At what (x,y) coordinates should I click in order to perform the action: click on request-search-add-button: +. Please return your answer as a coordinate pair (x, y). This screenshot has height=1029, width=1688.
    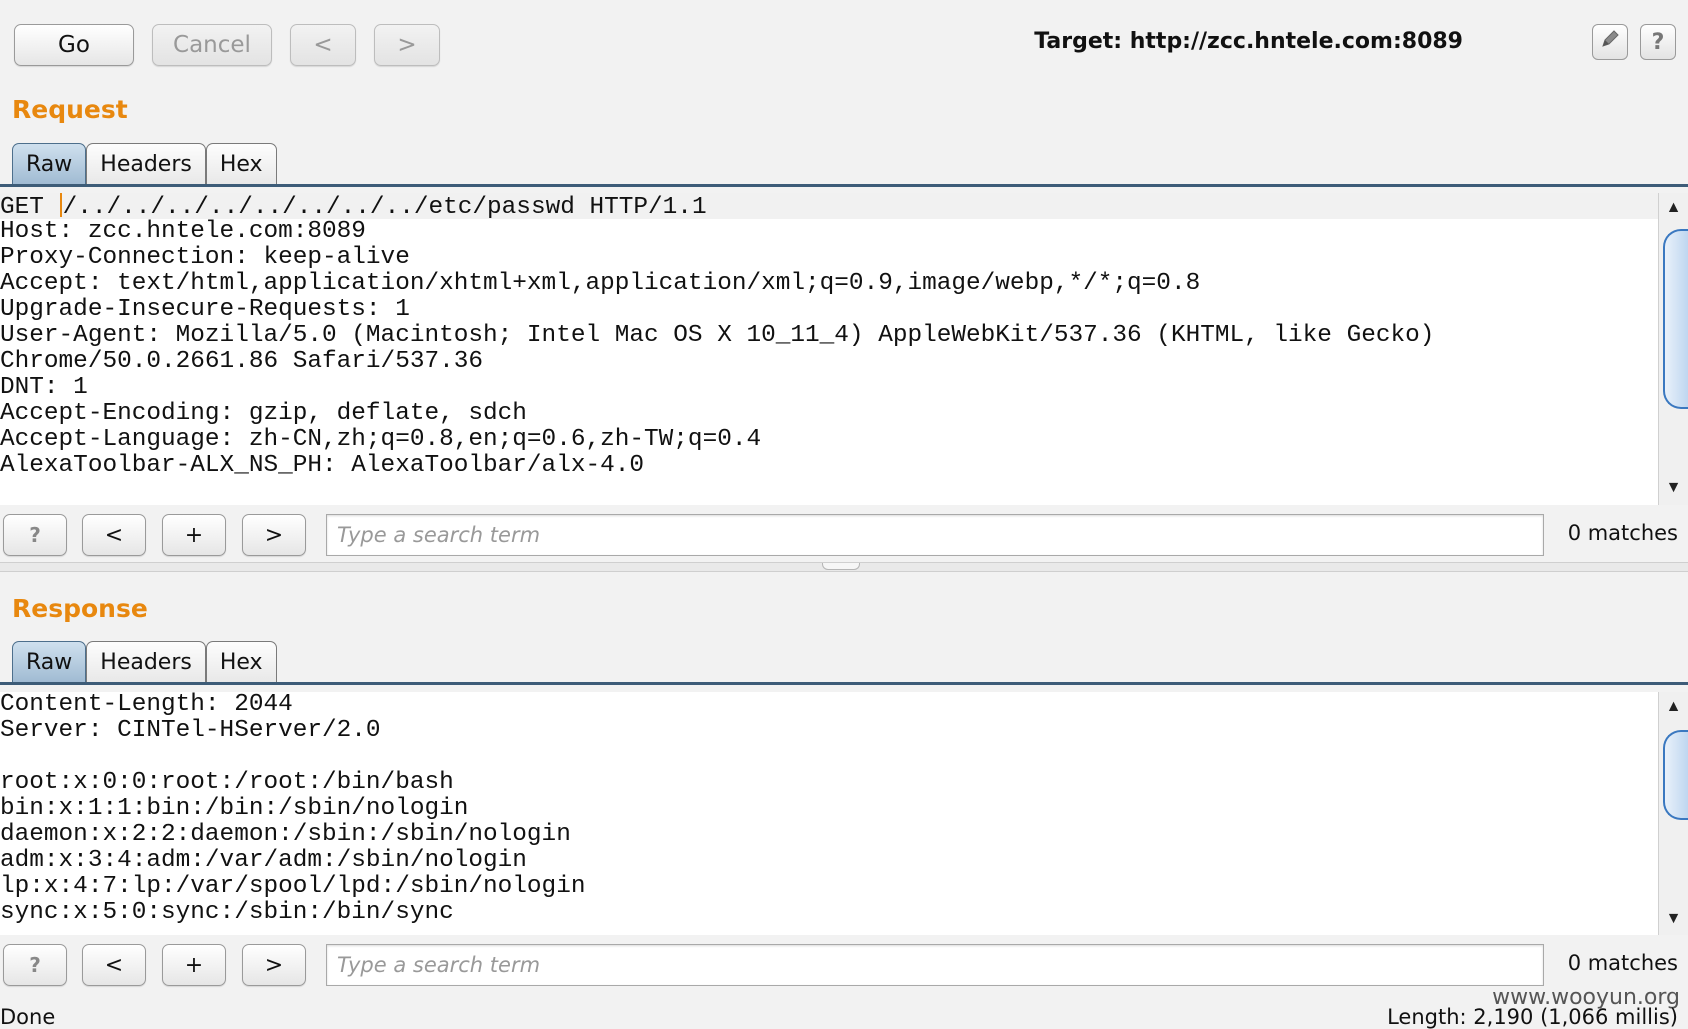
    Looking at the image, I should click on (194, 535).